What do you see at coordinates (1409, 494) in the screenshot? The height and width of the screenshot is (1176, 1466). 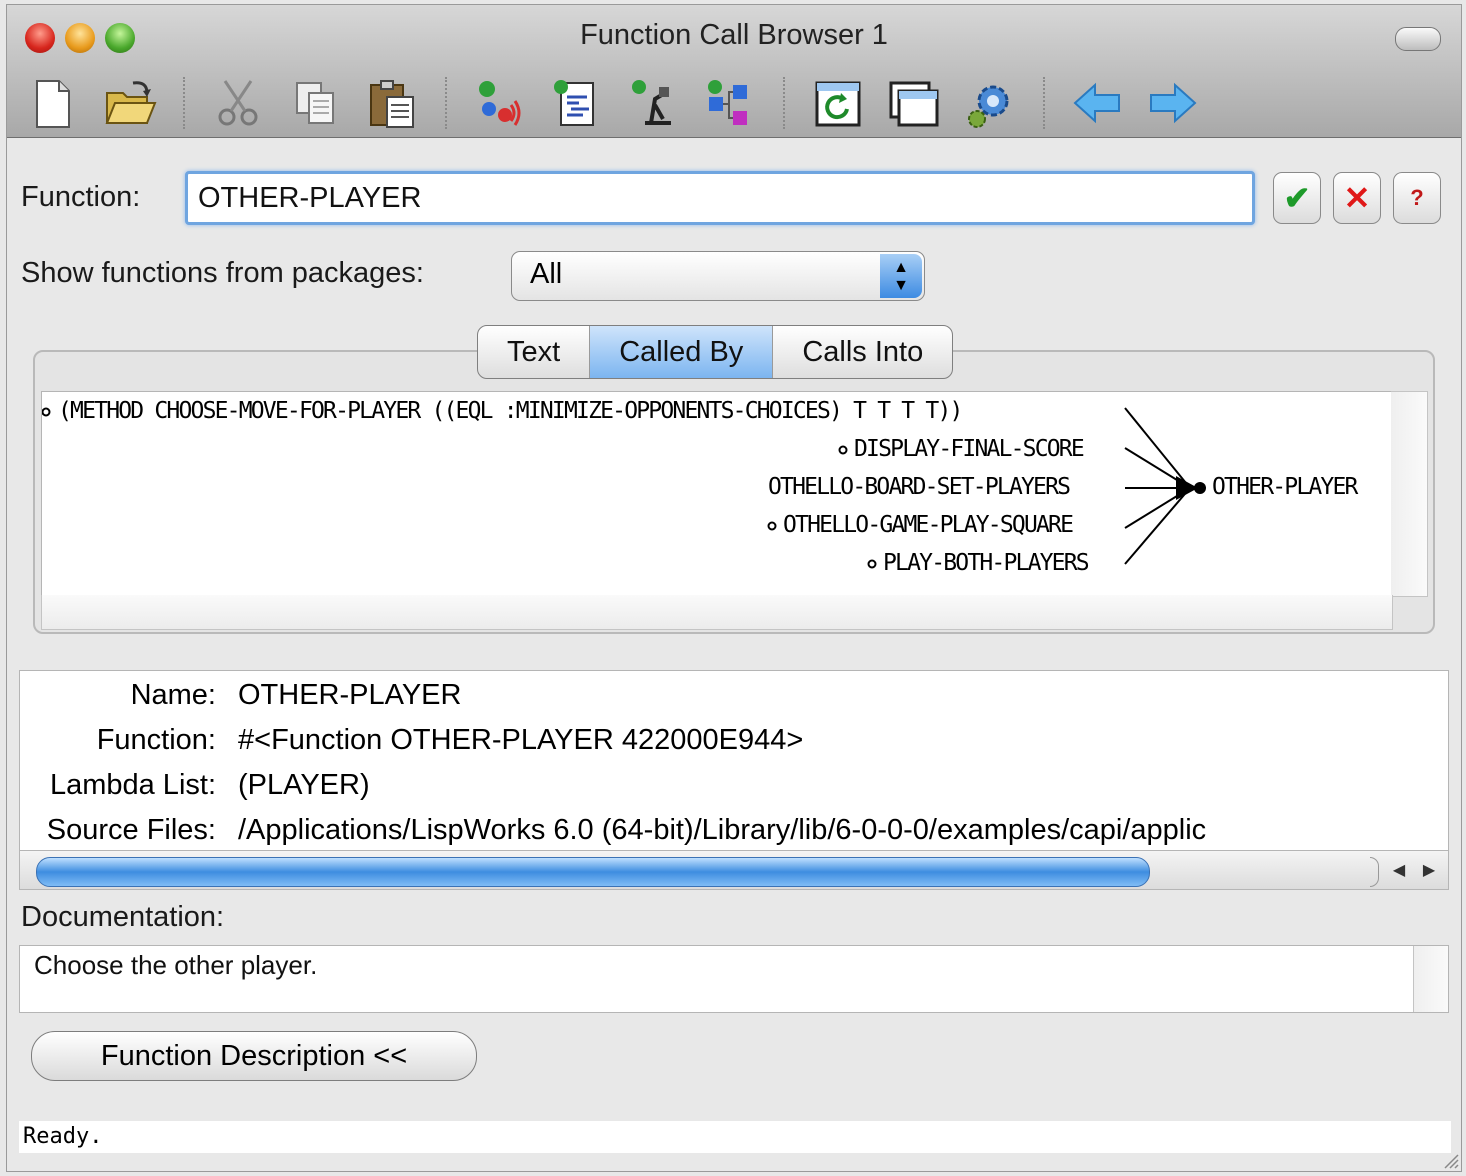 I see `graph-vertical-scrollbar` at bounding box center [1409, 494].